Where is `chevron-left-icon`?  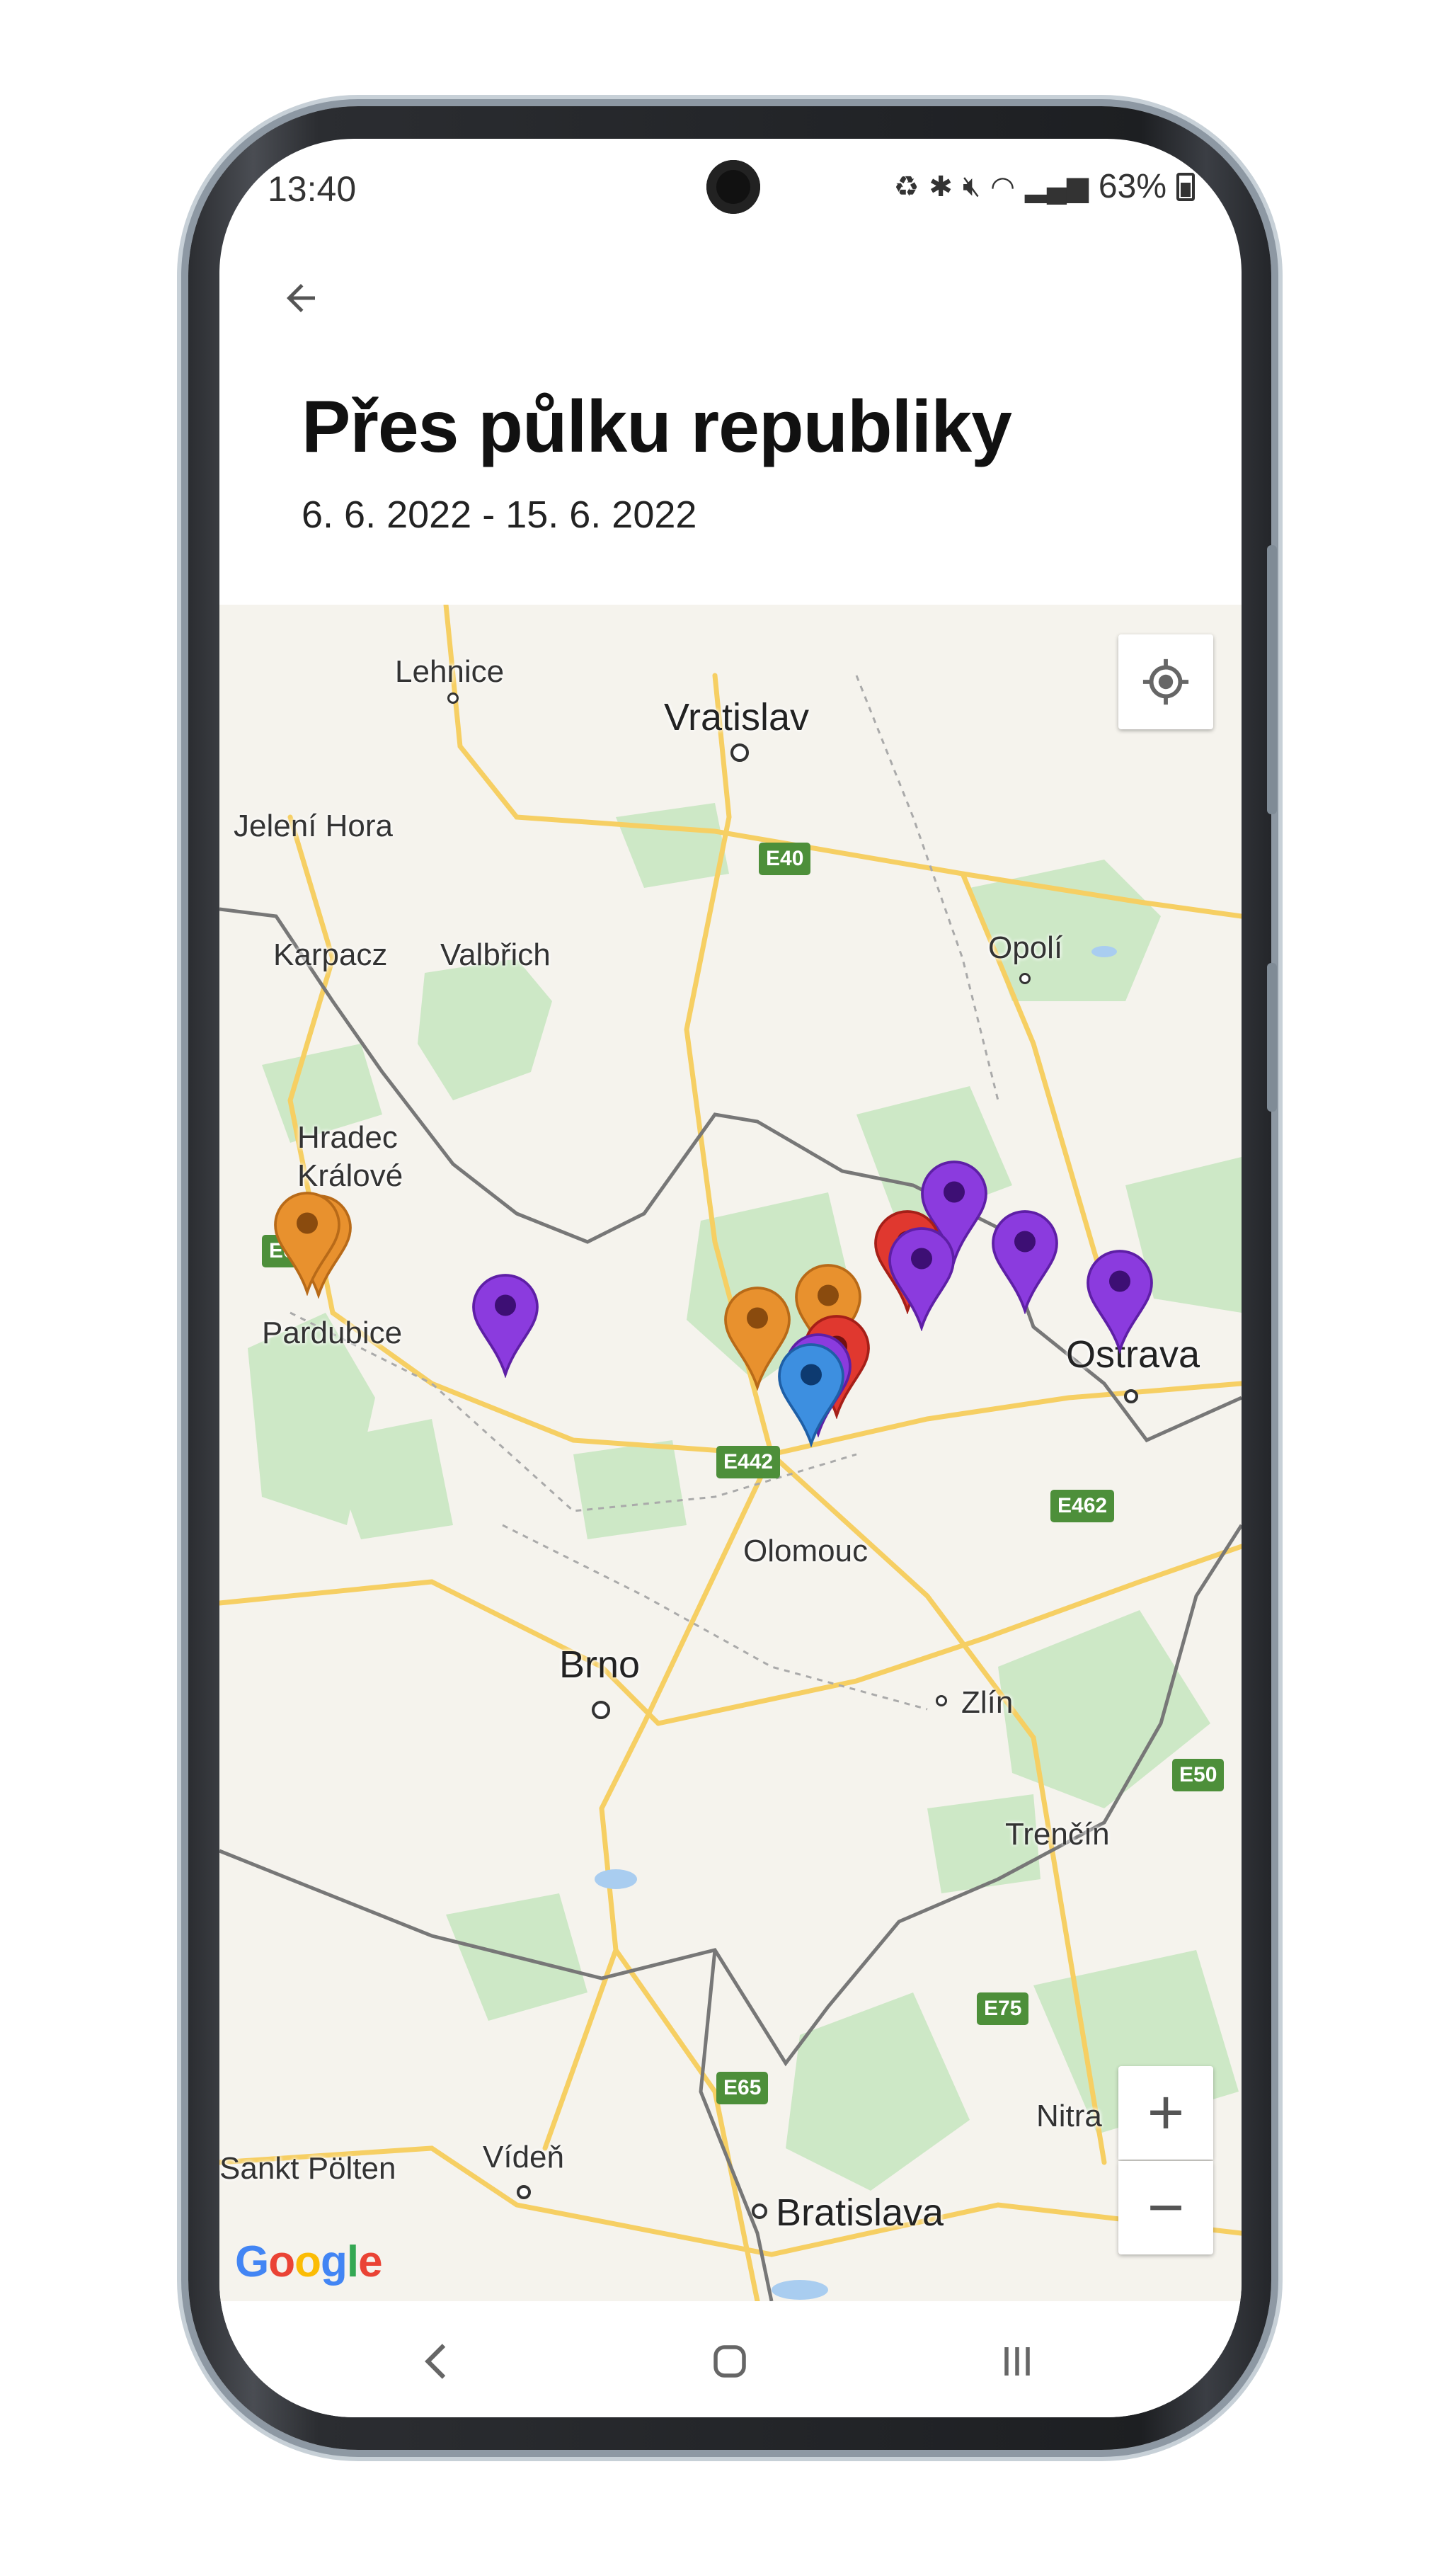
chevron-left-icon is located at coordinates (436, 2361).